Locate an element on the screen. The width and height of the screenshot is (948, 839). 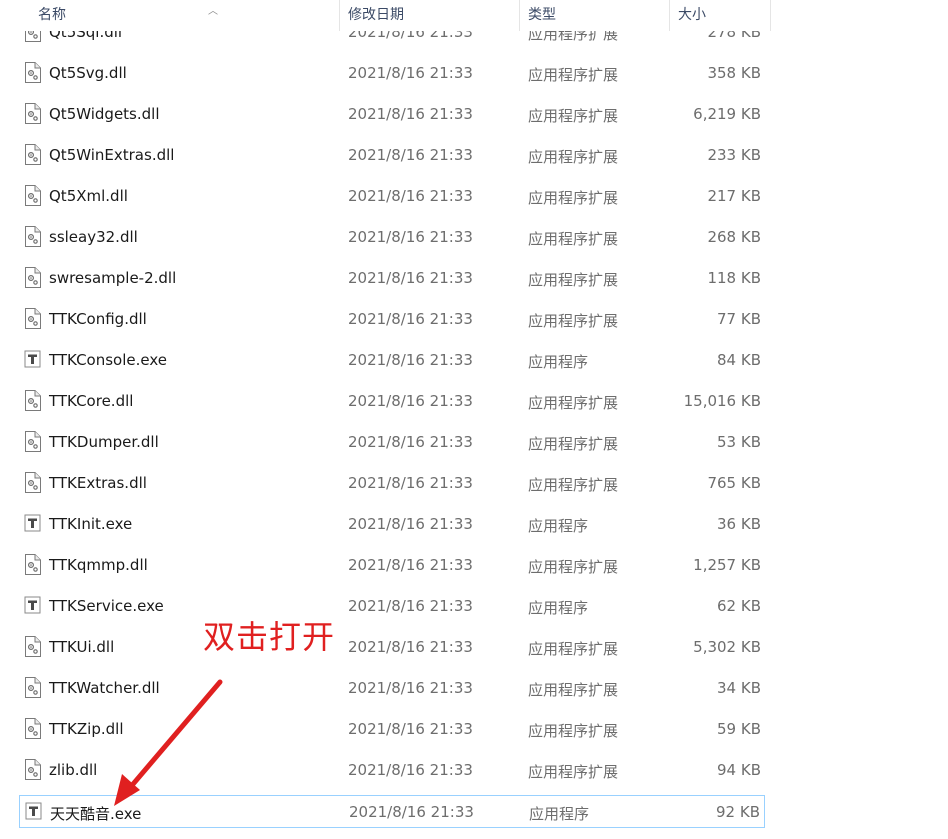
sort-ascending-icon: ︿ is located at coordinates (213, 11).